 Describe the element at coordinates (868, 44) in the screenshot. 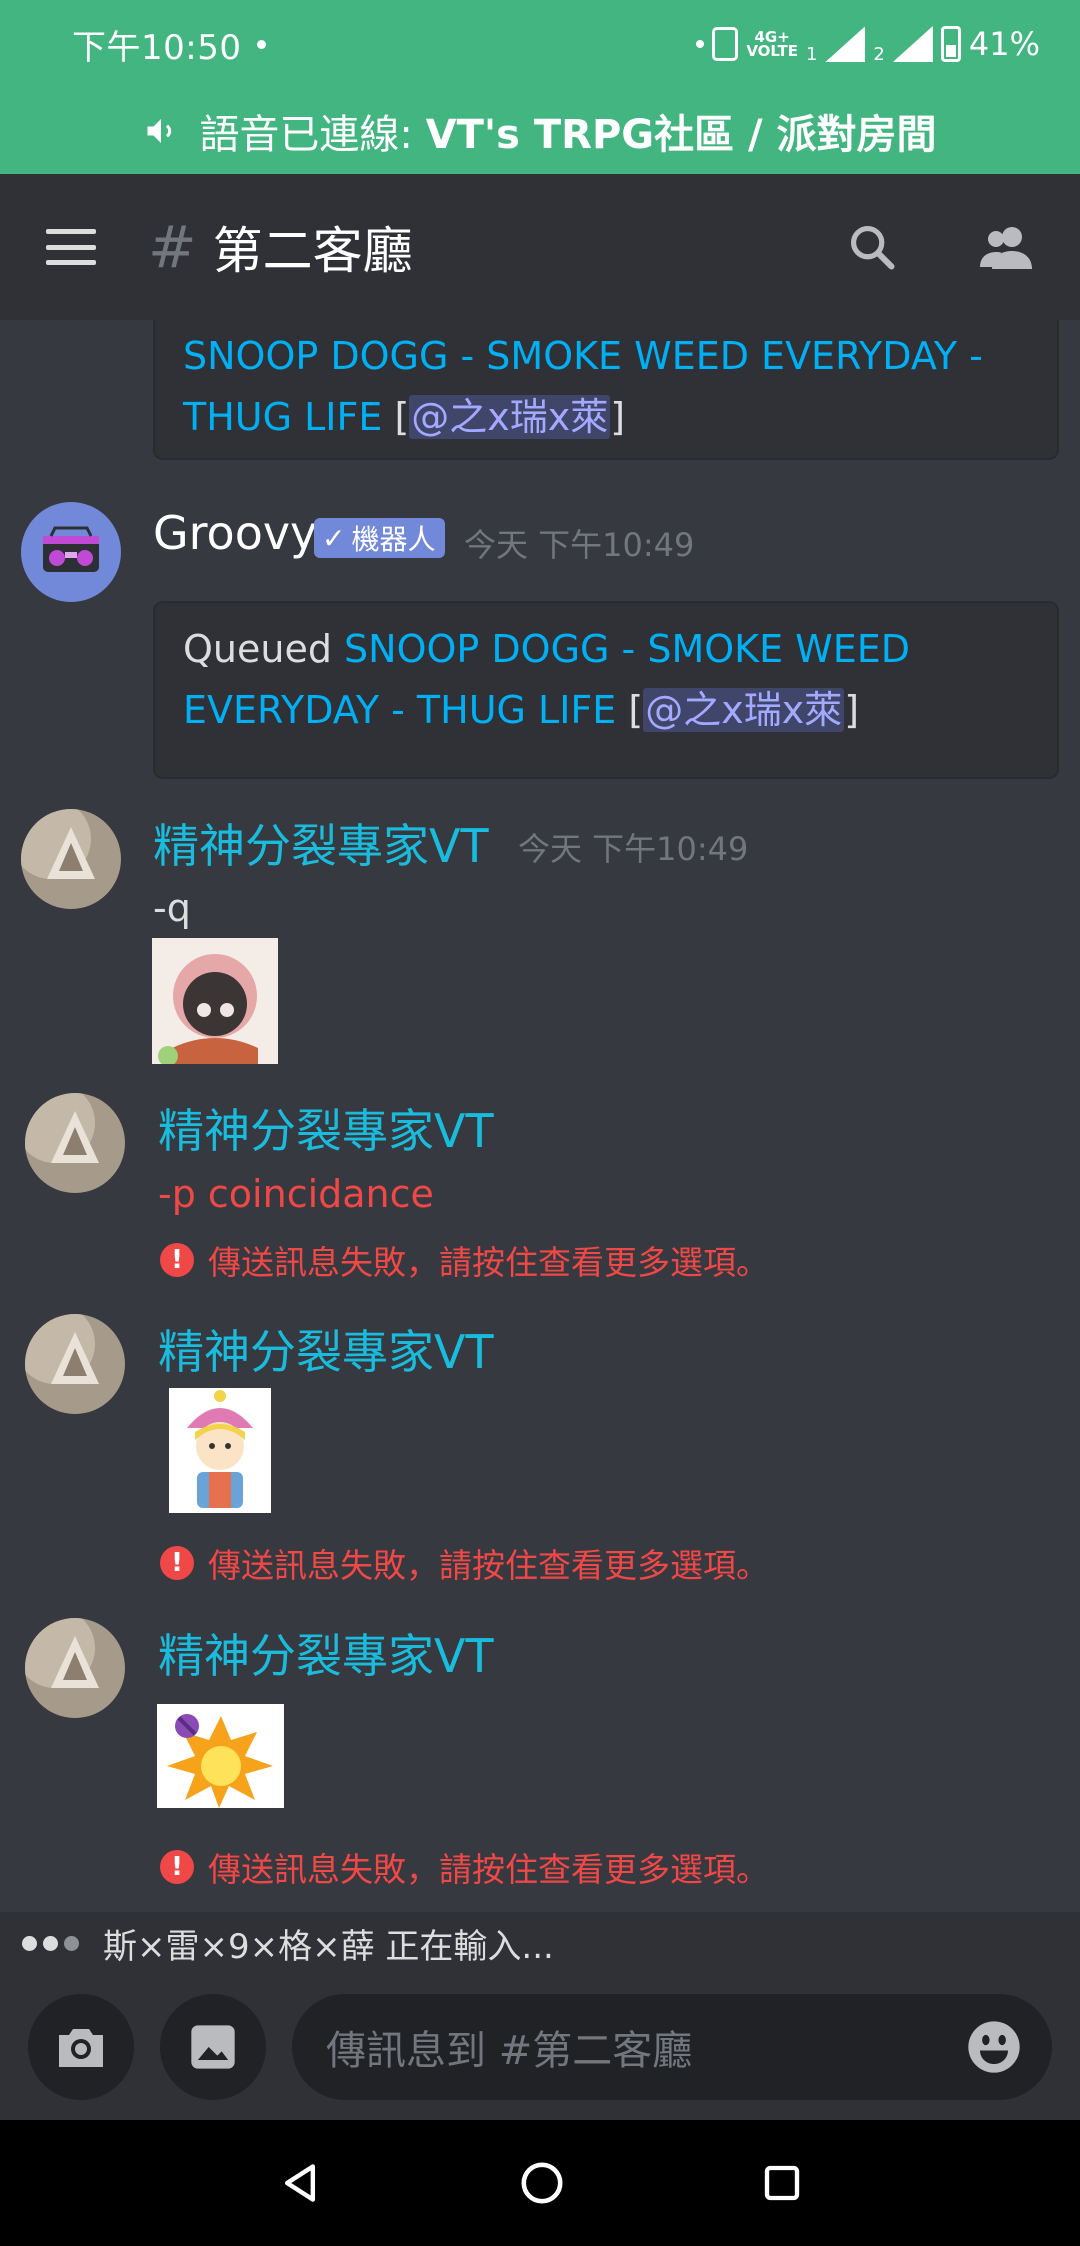

I see `status-indicators: 4G+ VOLTE 1 2 41%` at that location.